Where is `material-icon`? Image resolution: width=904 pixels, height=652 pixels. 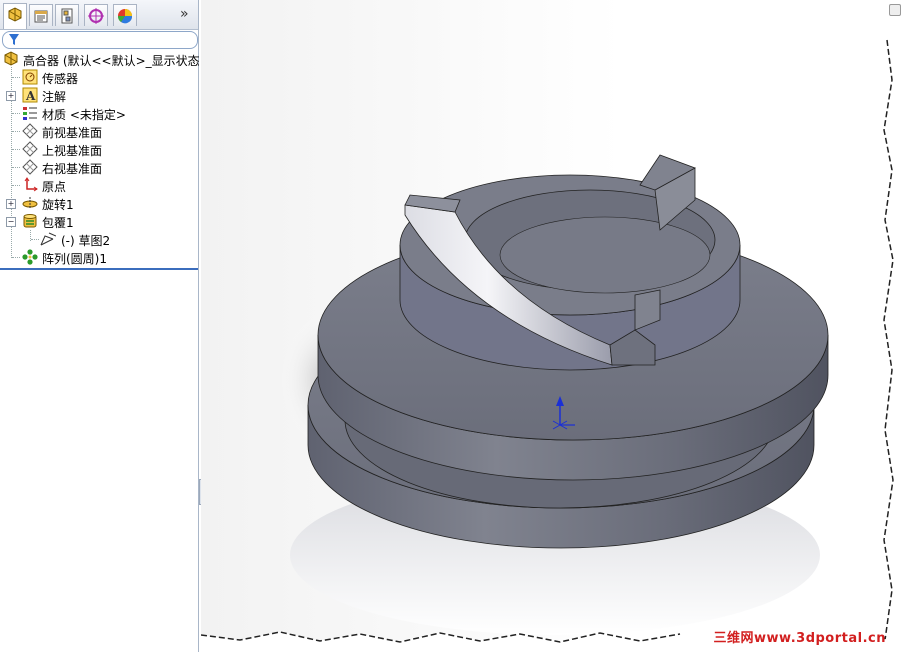 material-icon is located at coordinates (30, 113).